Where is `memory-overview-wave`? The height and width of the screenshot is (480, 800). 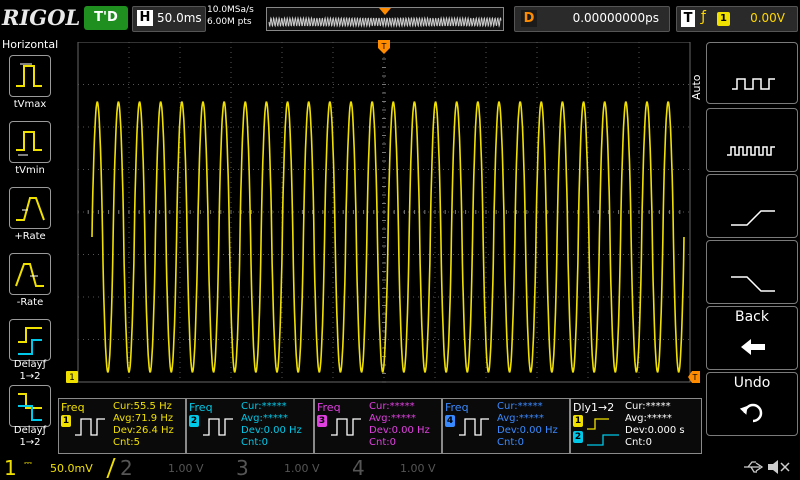 memory-overview-wave is located at coordinates (385, 18).